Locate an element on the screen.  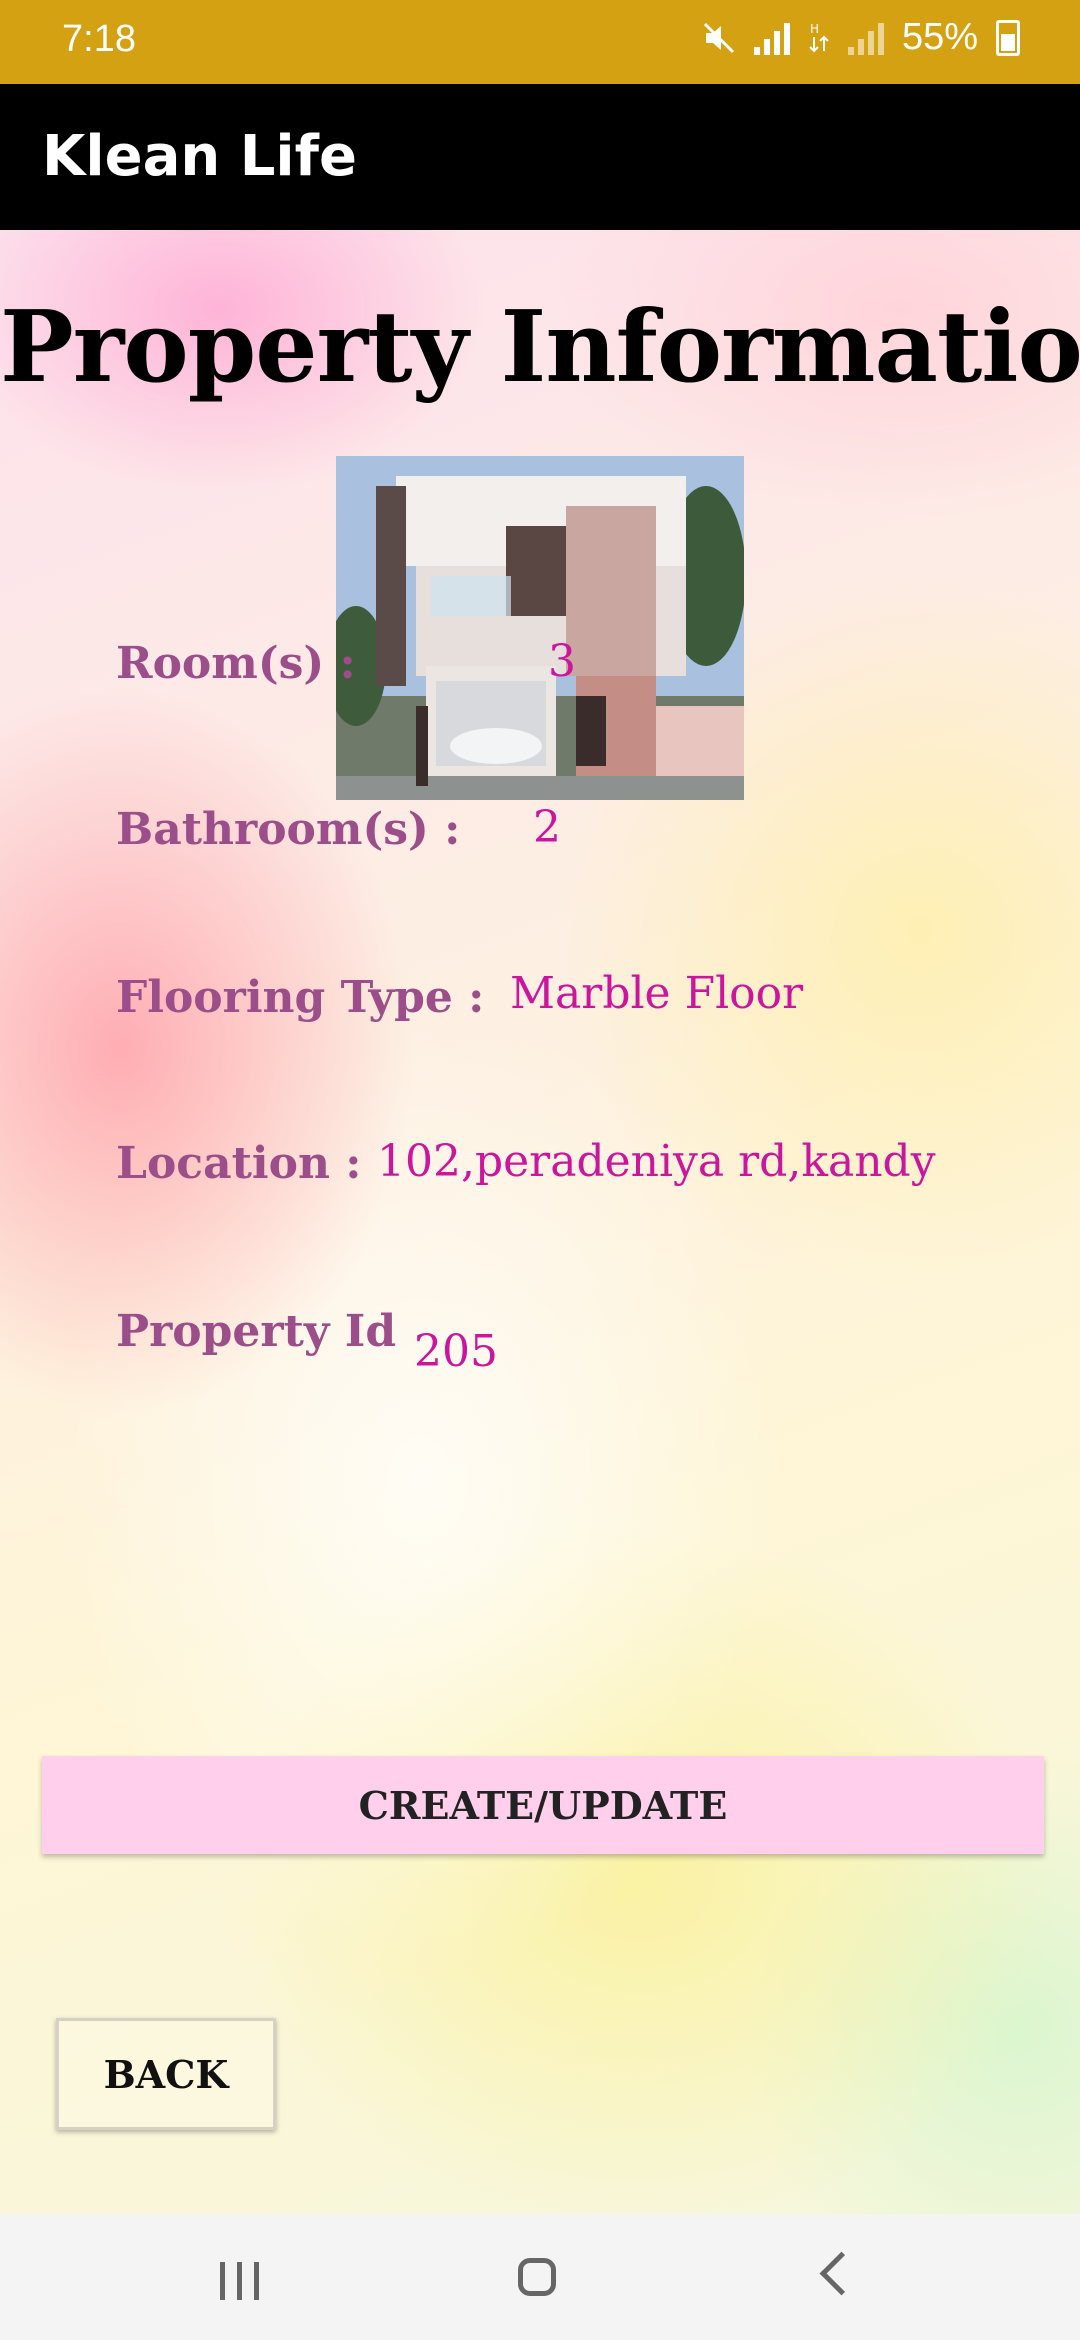
status-icons: H 55% is located at coordinates (861, 37).